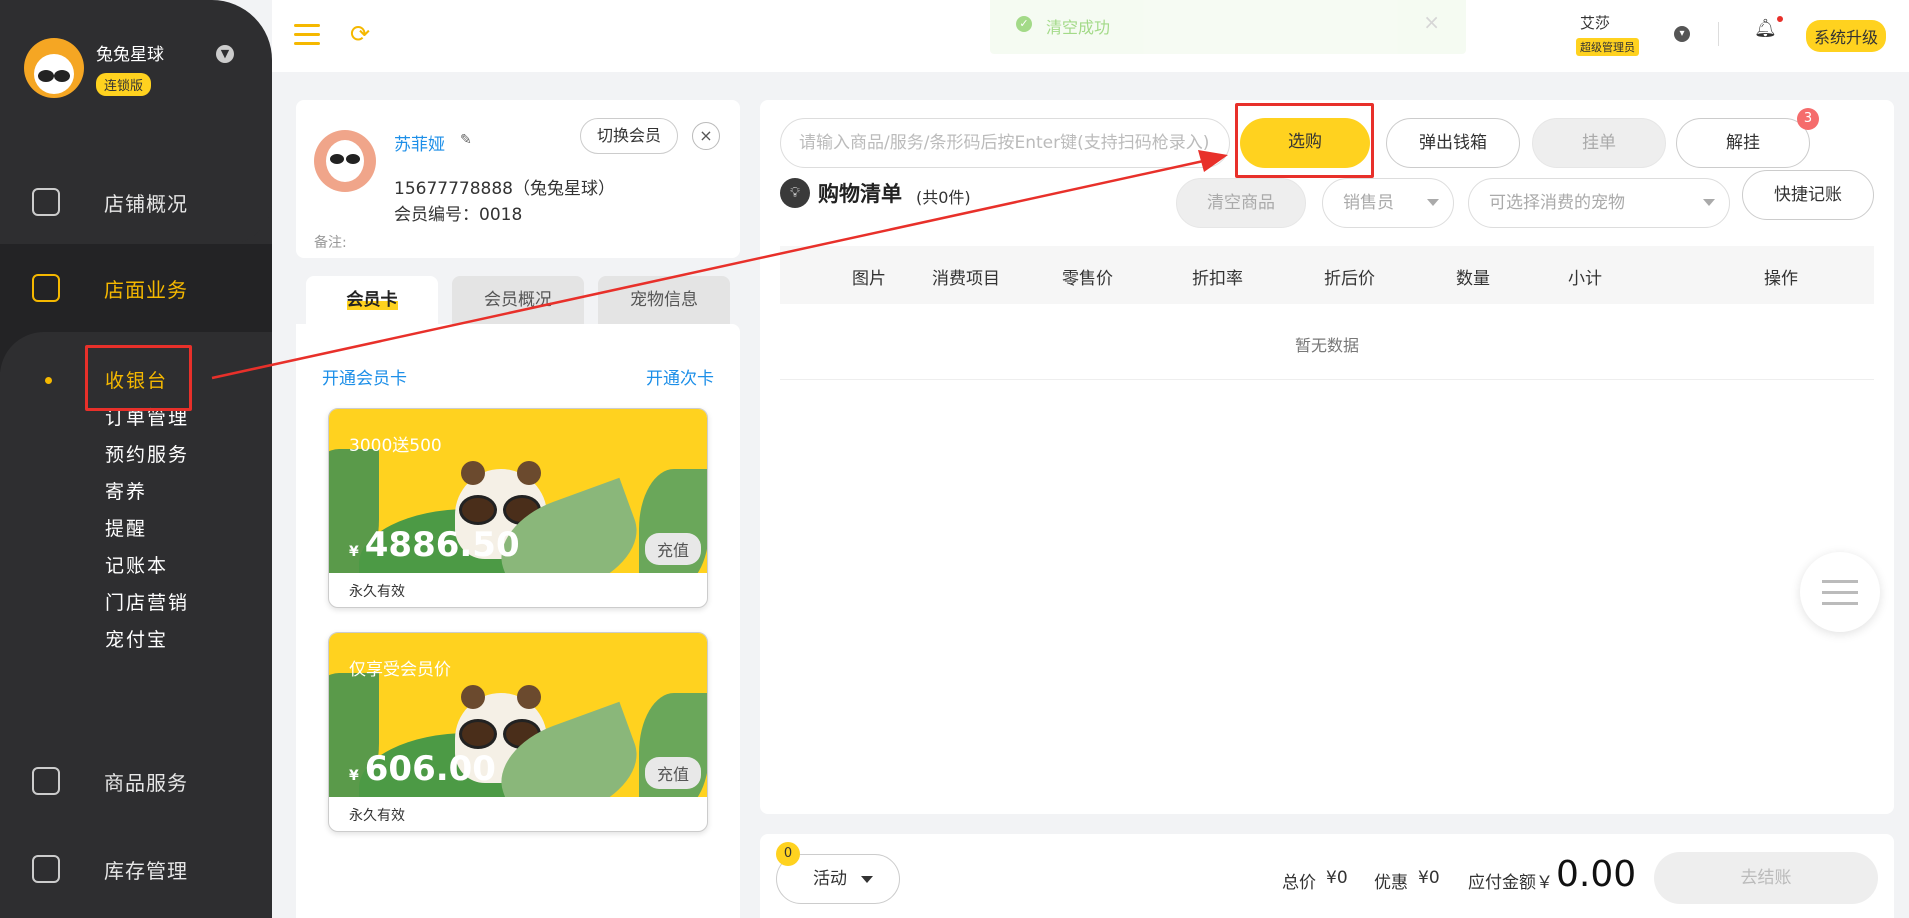 The width and height of the screenshot is (1909, 918). What do you see at coordinates (419, 142) in the screenshot?
I see `member-name: 苏菲娅` at bounding box center [419, 142].